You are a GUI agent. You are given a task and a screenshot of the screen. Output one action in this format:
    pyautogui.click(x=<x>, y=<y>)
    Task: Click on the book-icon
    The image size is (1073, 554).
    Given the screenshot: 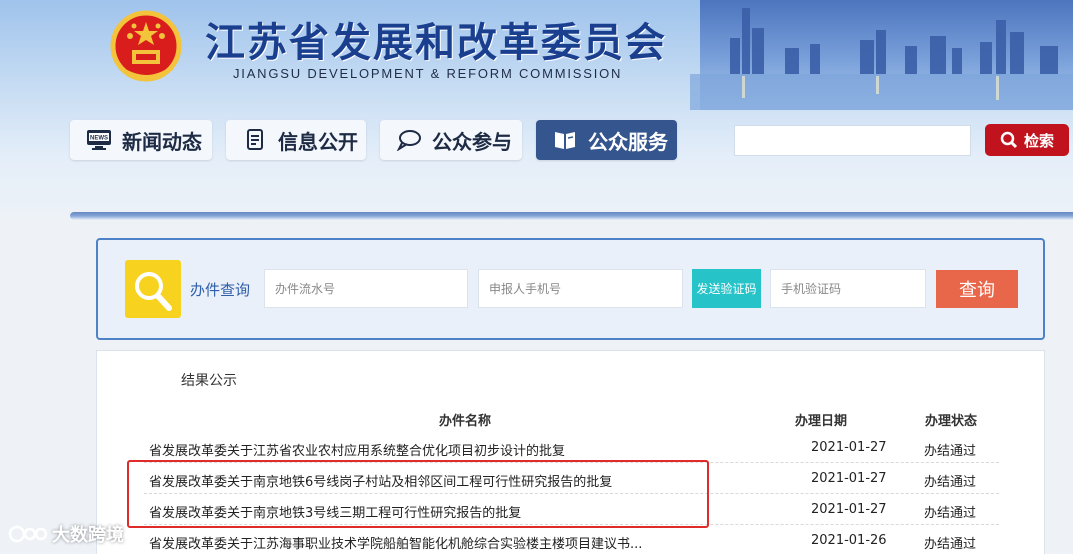 What is the action you would take?
    pyautogui.click(x=565, y=140)
    